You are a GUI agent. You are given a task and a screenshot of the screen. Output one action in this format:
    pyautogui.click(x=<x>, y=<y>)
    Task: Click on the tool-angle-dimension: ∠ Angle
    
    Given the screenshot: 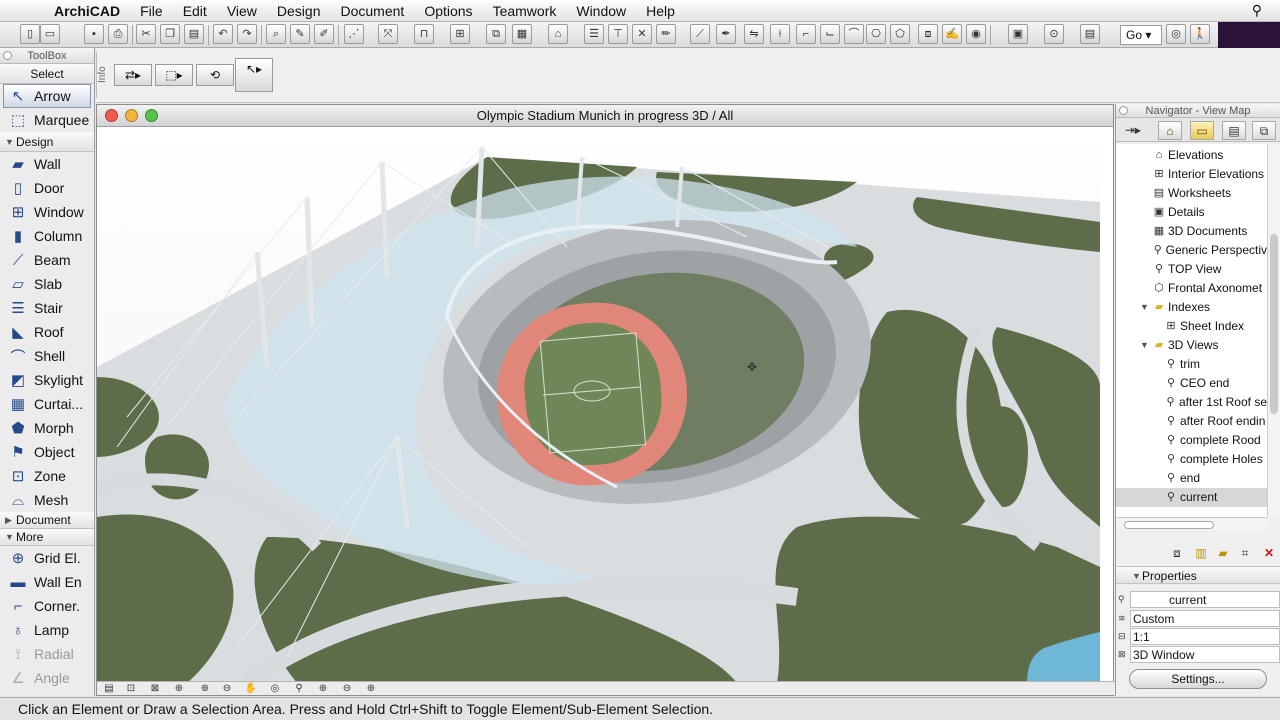 What is the action you would take?
    pyautogui.click(x=47, y=678)
    